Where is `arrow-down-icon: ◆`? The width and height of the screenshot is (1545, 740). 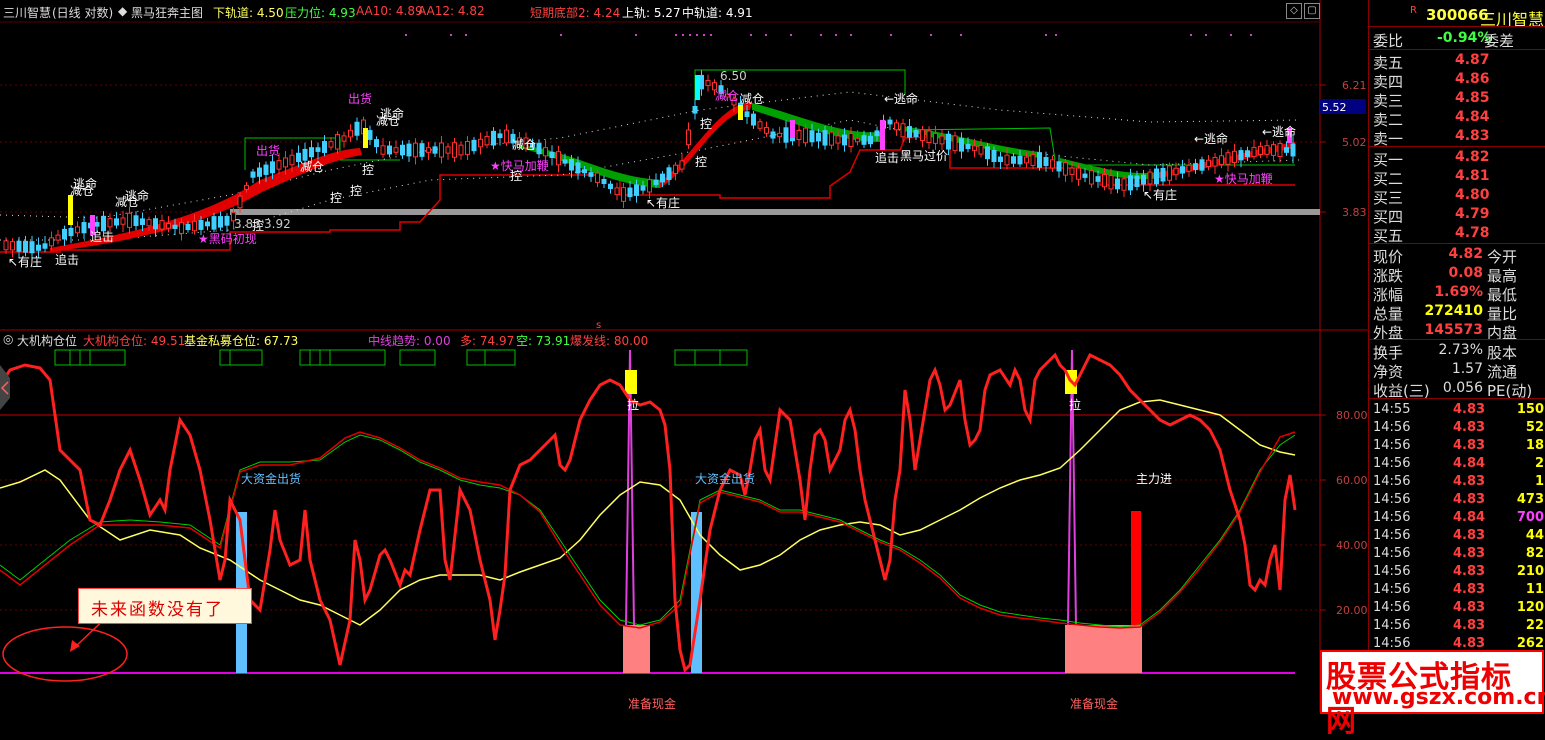 arrow-down-icon: ◆ is located at coordinates (122, 11).